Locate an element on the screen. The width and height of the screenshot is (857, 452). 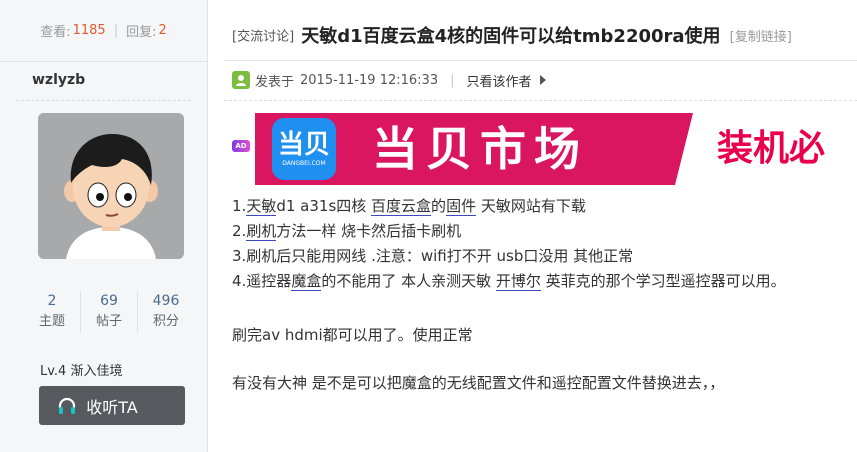
follow-button-label: 收听TA is located at coordinates (112, 407).